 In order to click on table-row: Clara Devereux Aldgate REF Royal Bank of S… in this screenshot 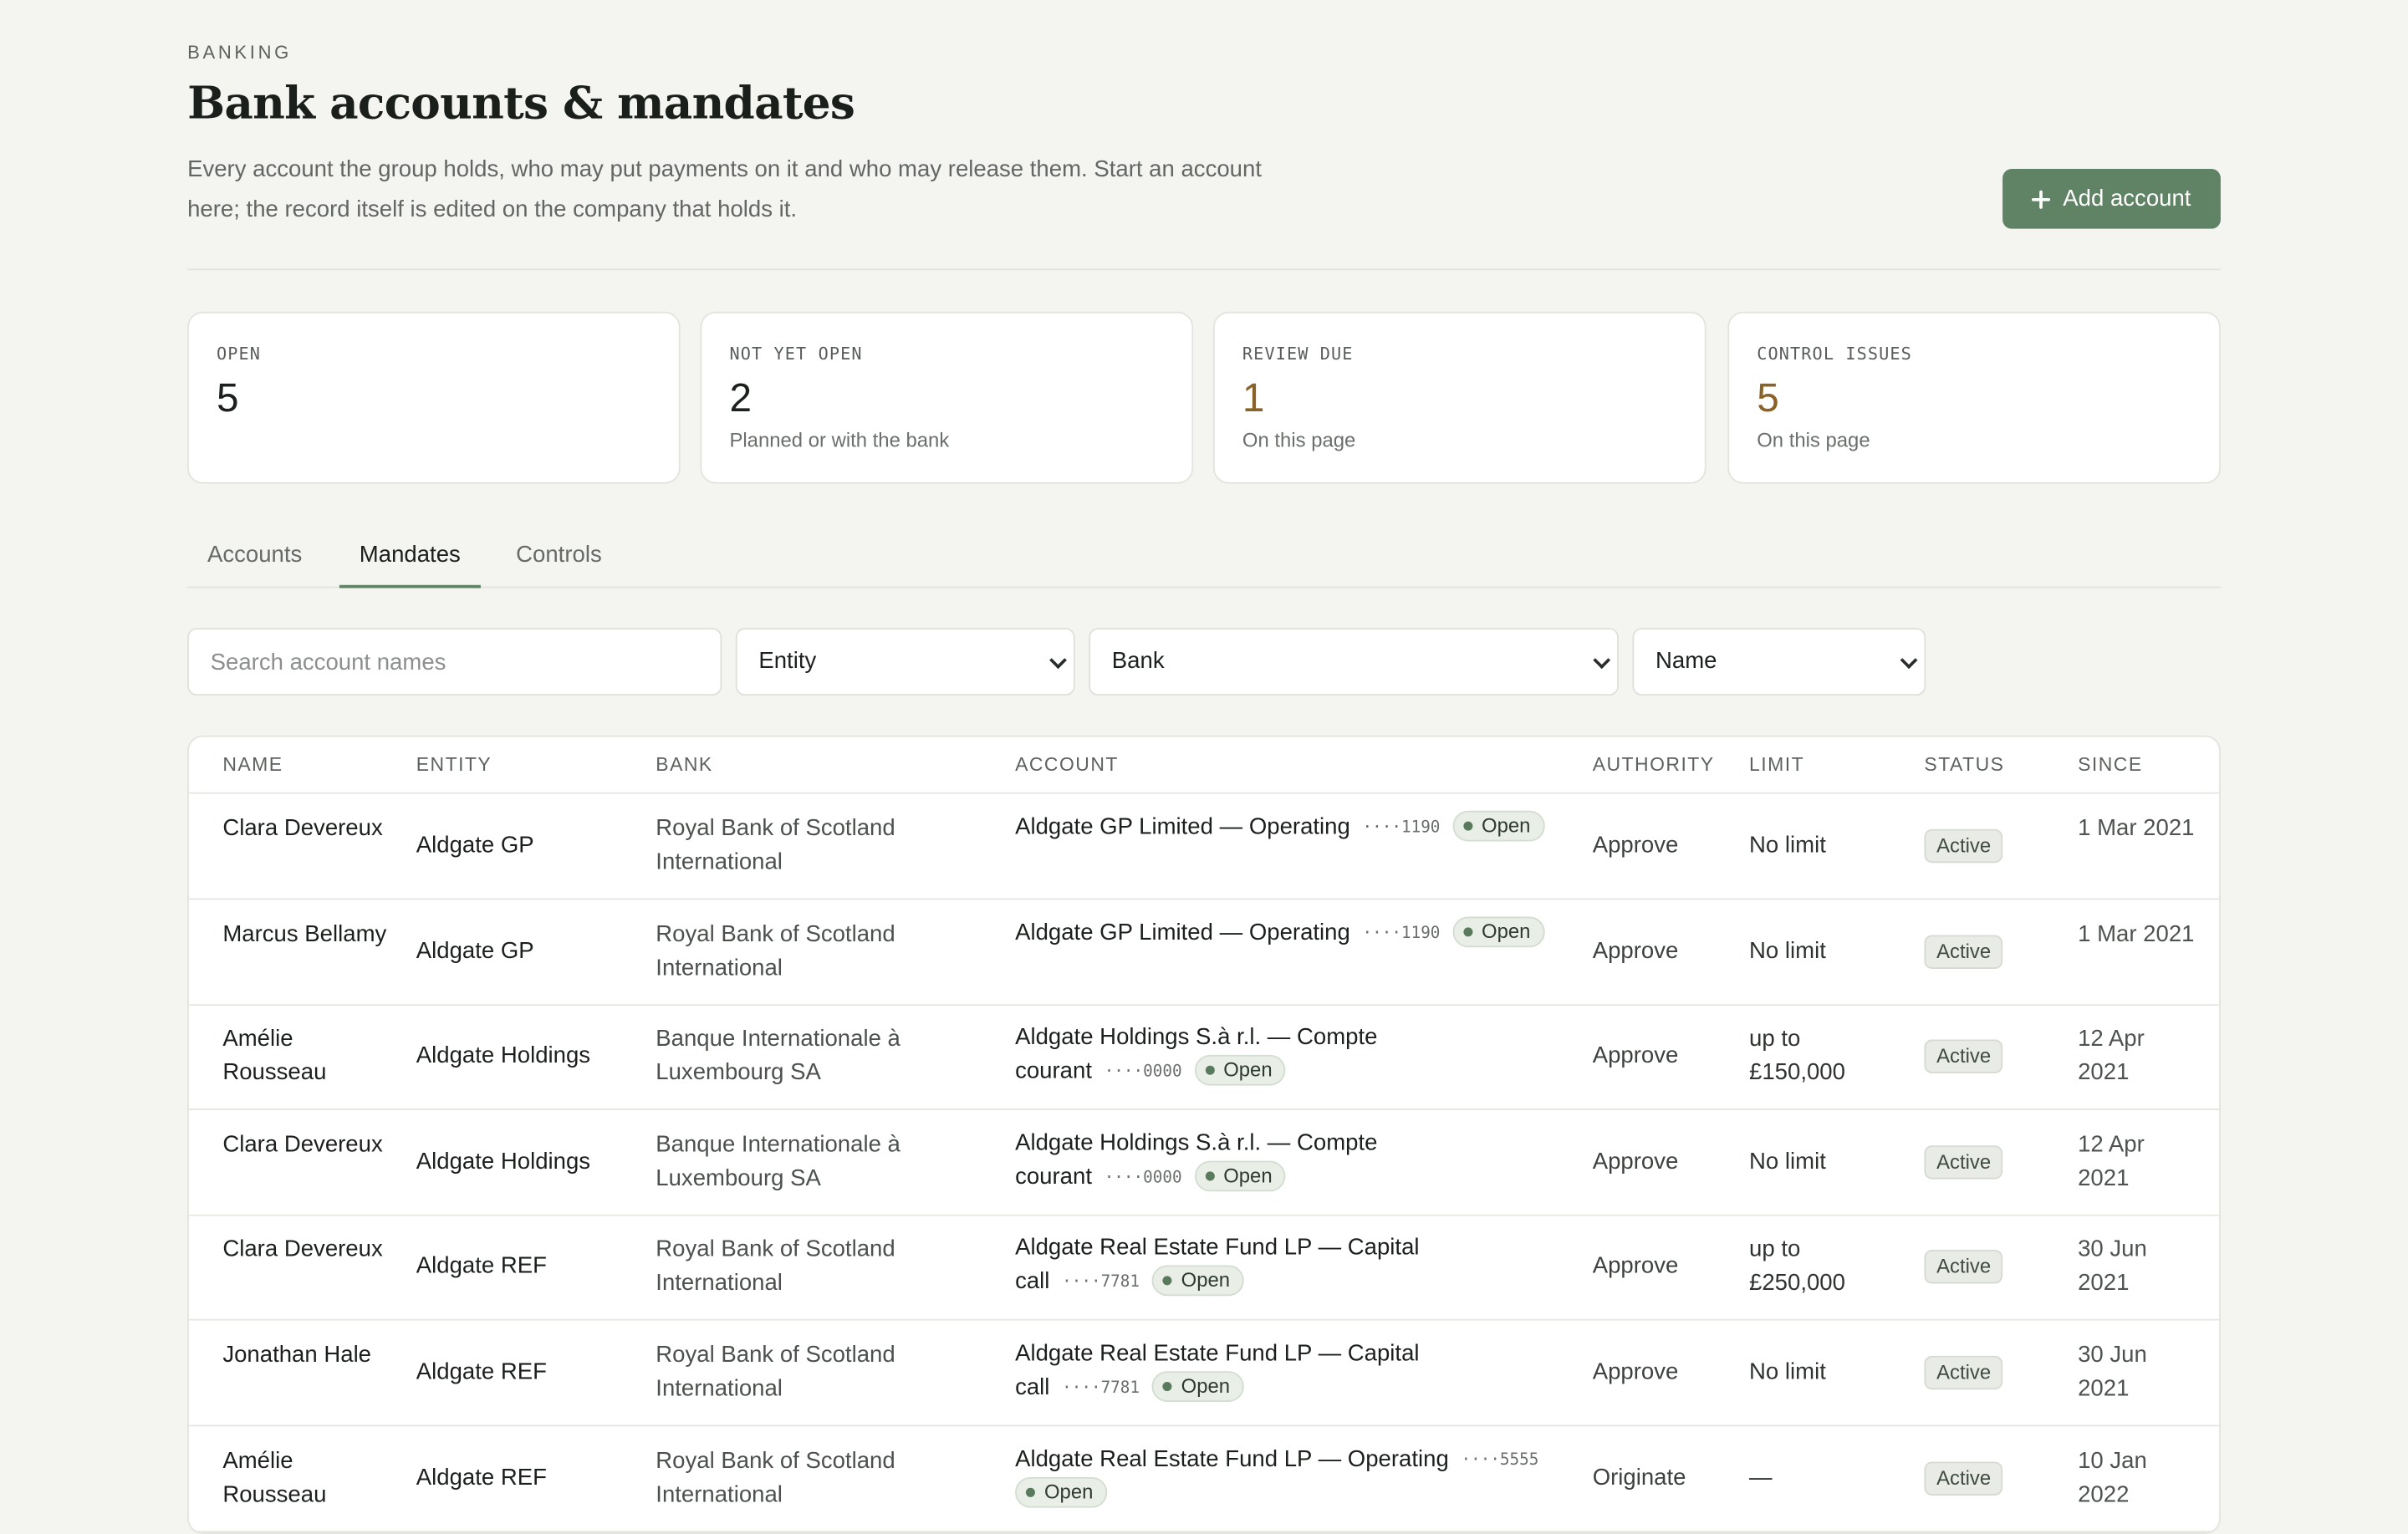, I will do `click(1204, 1268)`.